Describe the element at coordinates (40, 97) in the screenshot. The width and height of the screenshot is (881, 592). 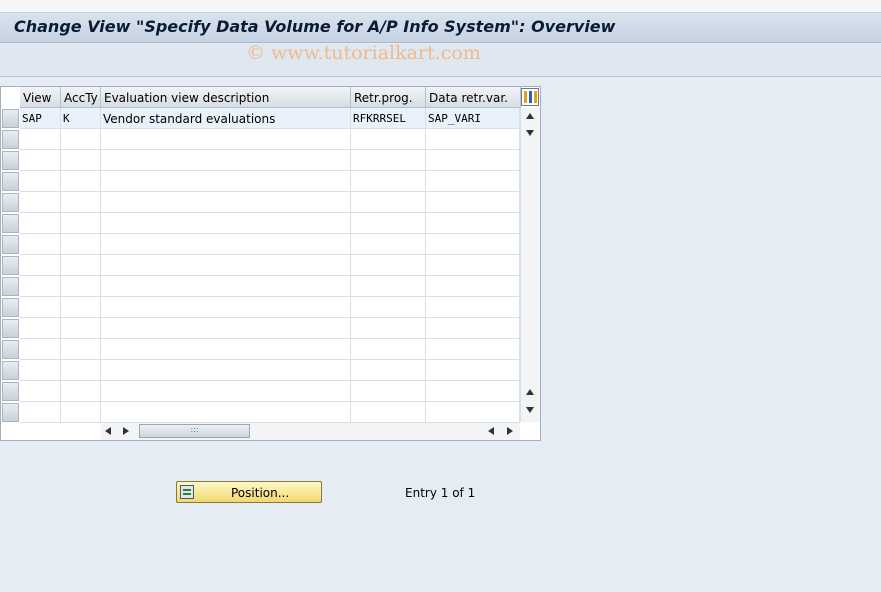
I see `column-header-view: View` at that location.